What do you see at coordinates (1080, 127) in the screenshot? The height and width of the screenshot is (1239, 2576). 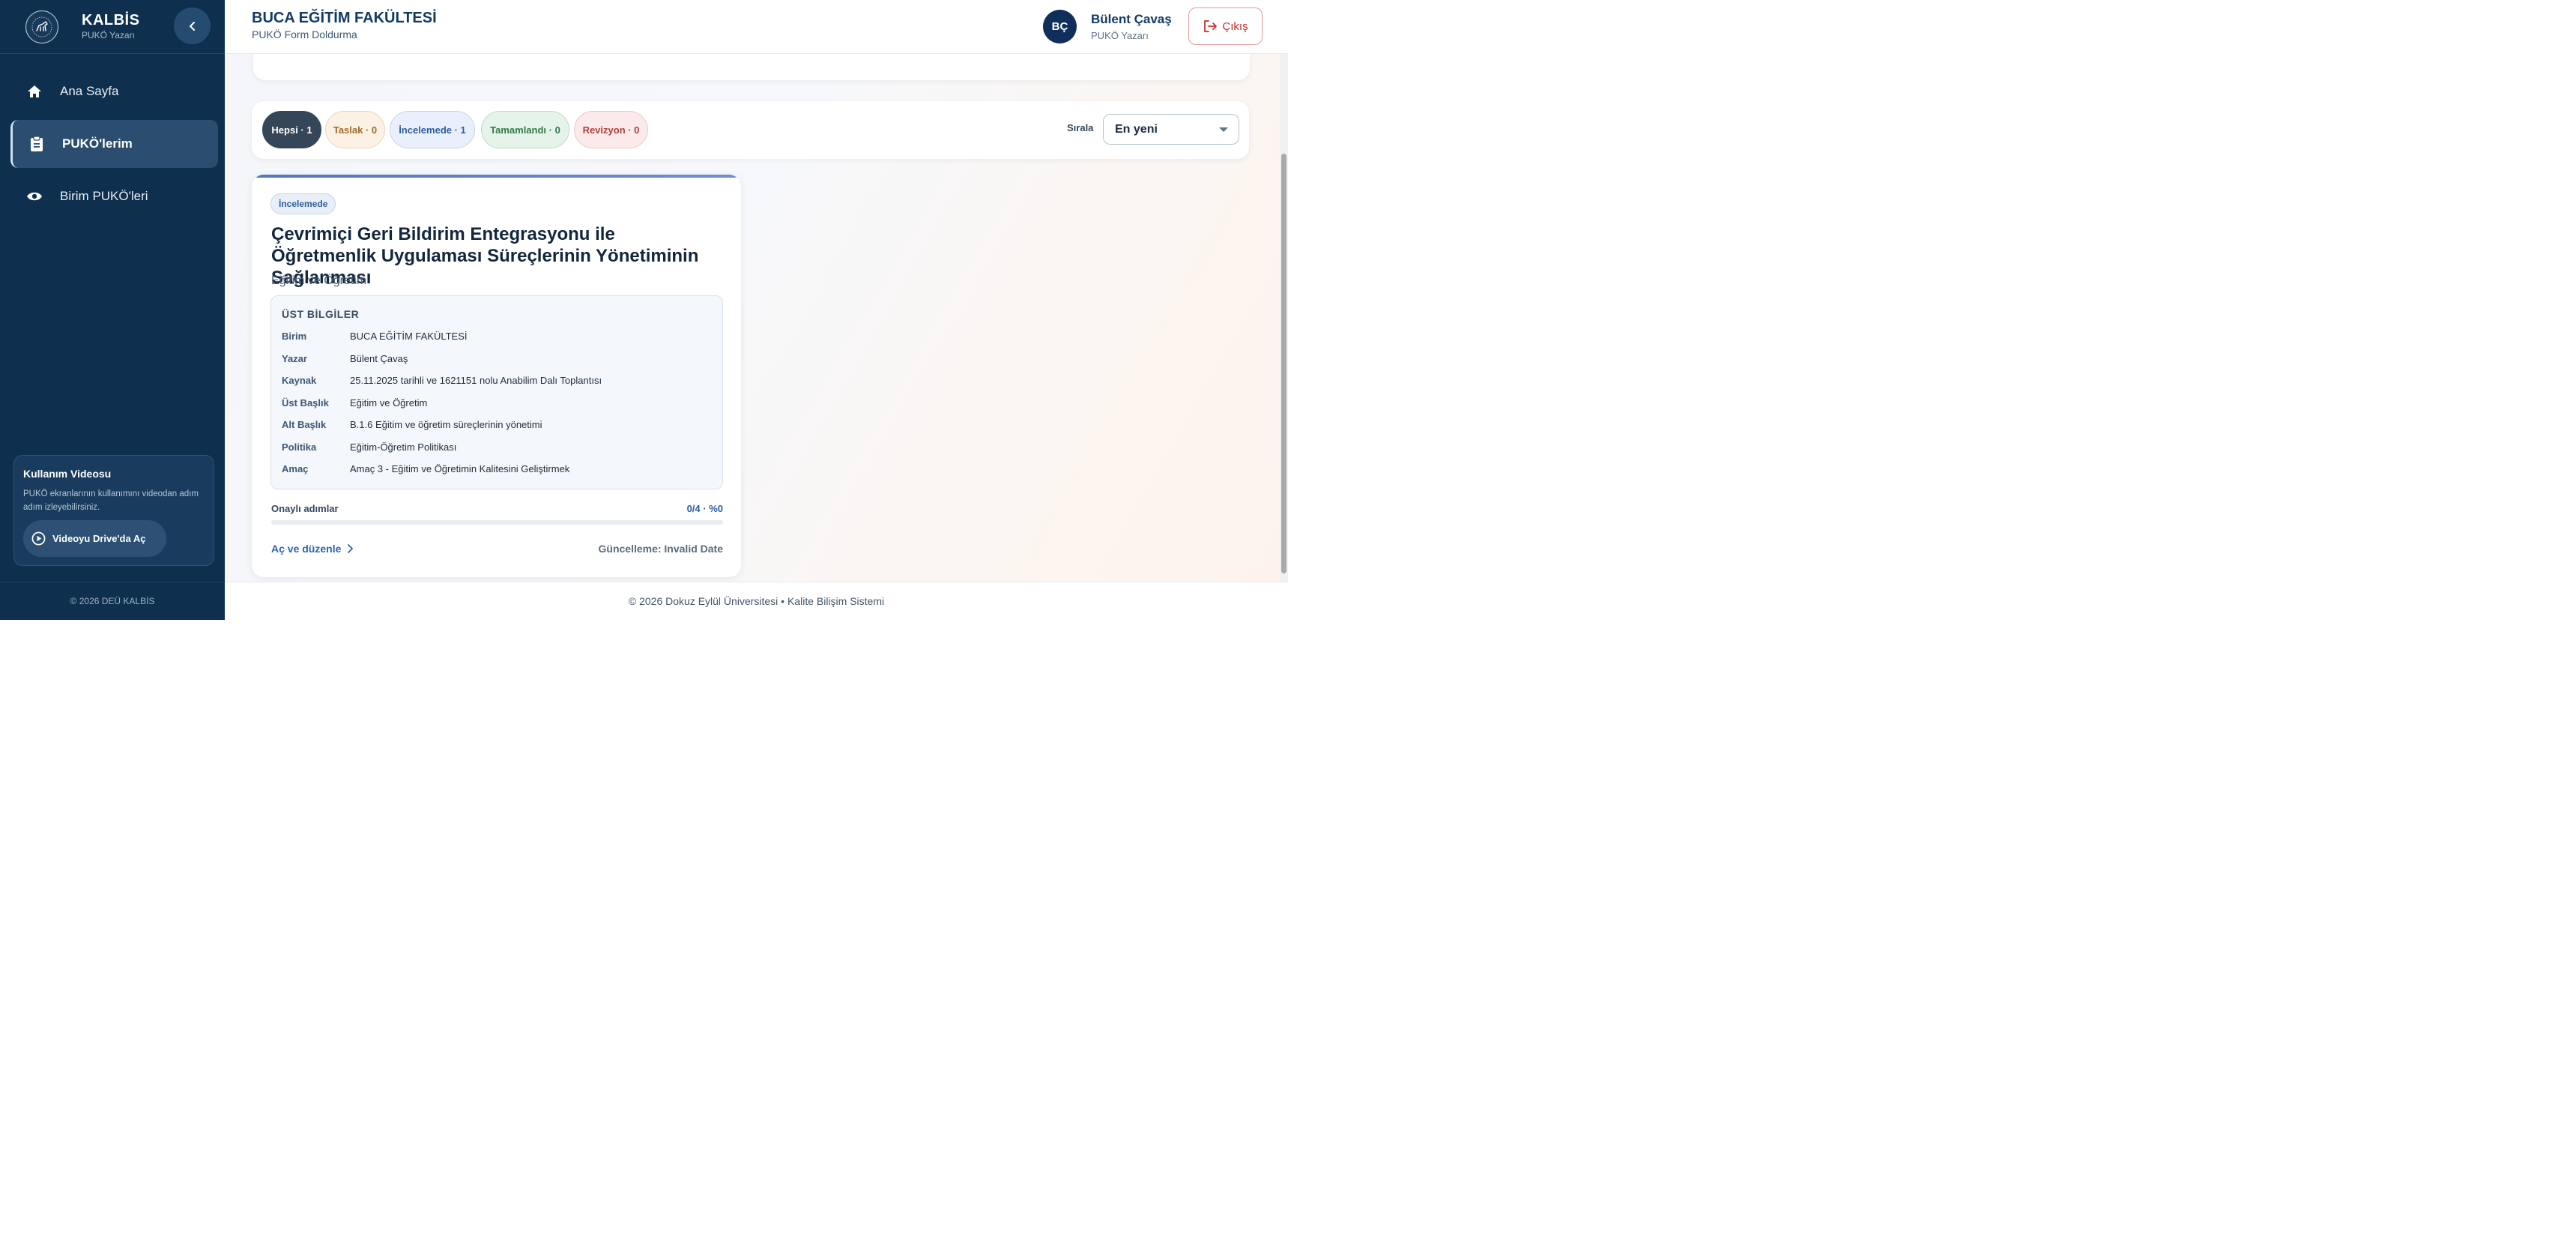 I see `sort-label: Sırala` at bounding box center [1080, 127].